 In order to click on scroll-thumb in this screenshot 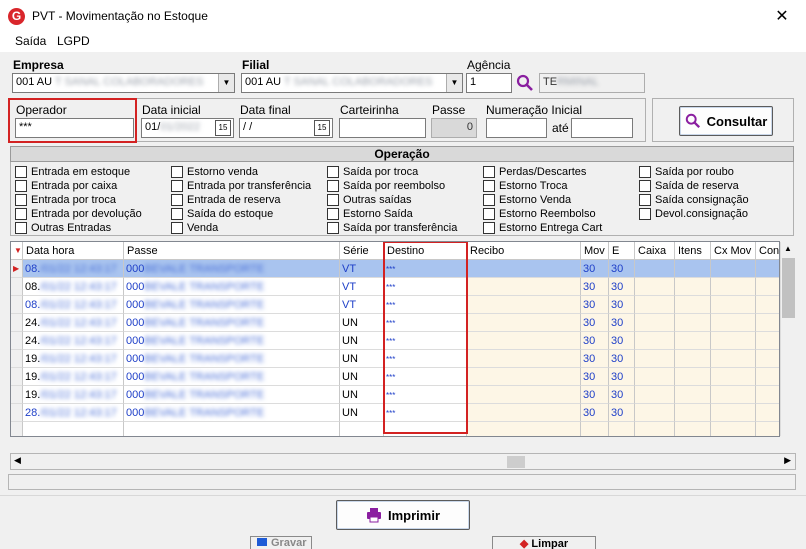, I will do `click(516, 462)`.